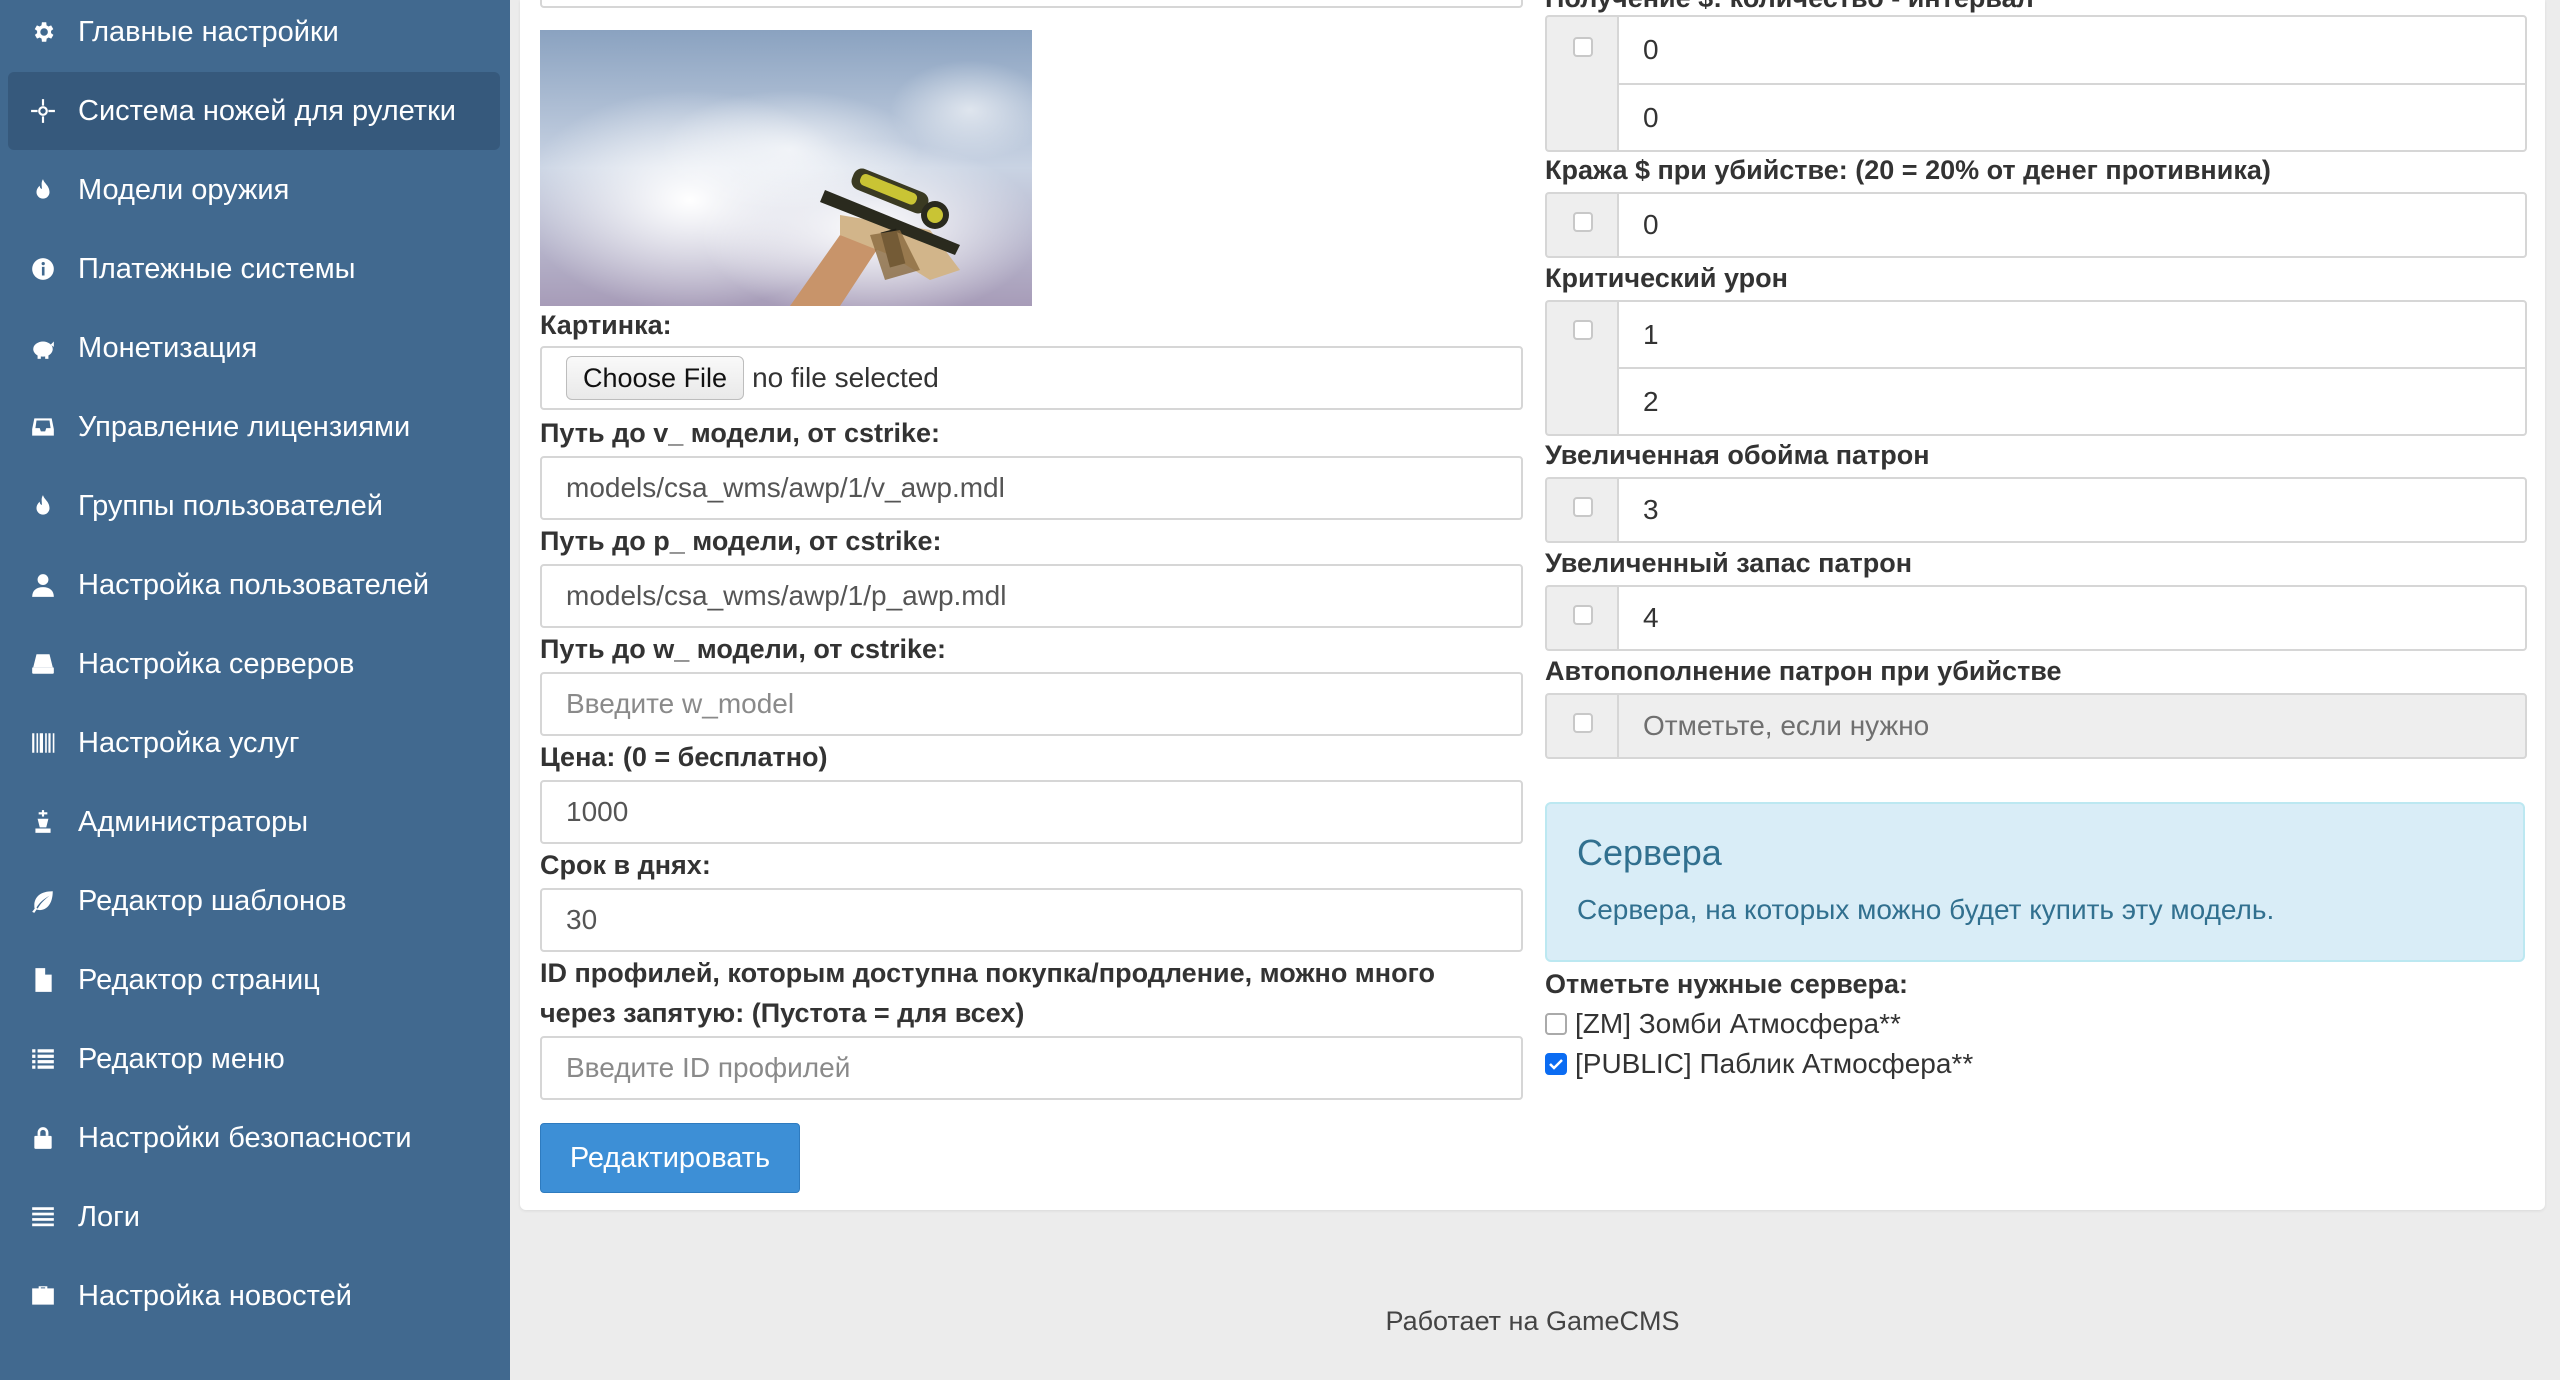  I want to click on server-name: [ZM] Зомби Атмосфера**, so click(1738, 1023).